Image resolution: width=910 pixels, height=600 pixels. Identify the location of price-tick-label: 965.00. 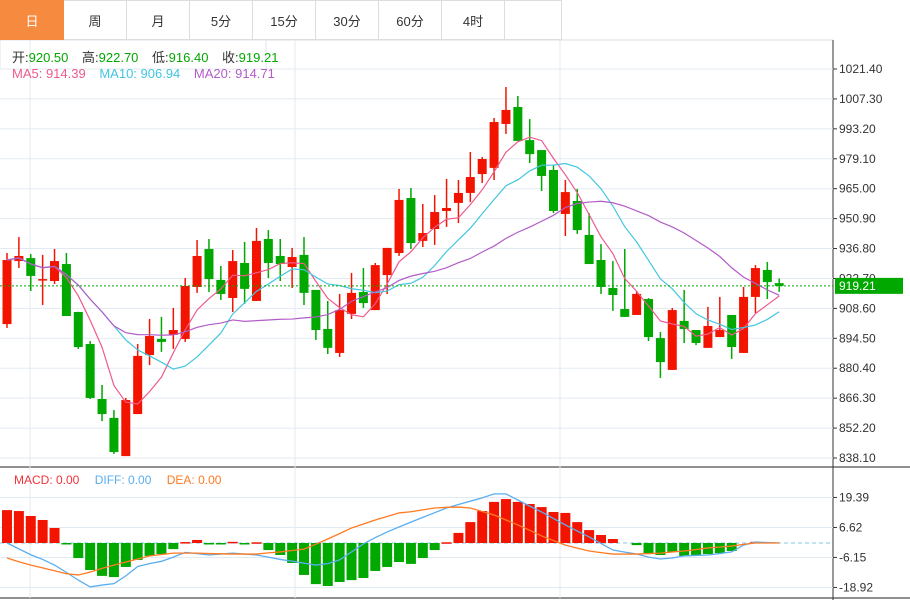
(857, 189).